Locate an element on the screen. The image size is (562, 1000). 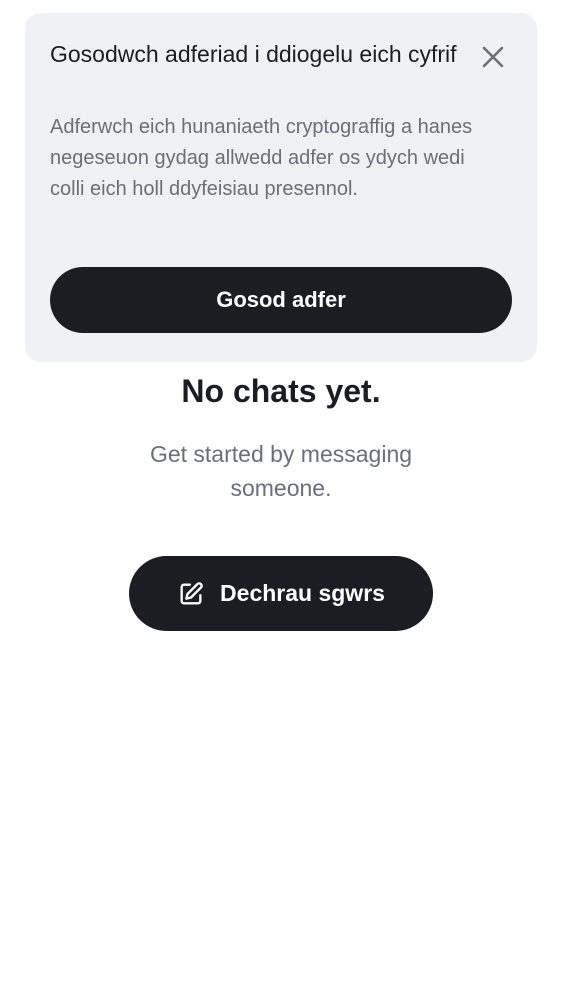
start-chat-button: Dechrau sgwrs is located at coordinates (281, 593).